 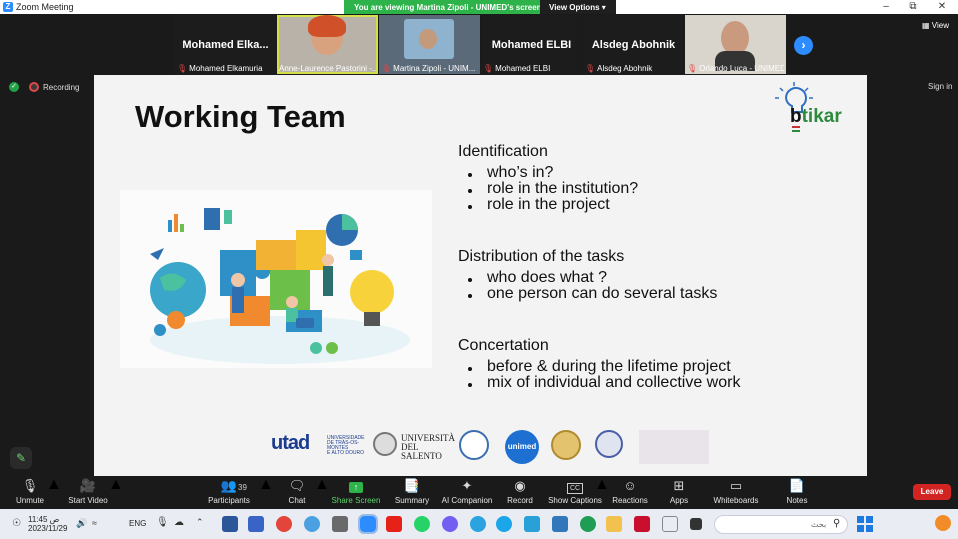 I want to click on word-icon, so click(x=230, y=524).